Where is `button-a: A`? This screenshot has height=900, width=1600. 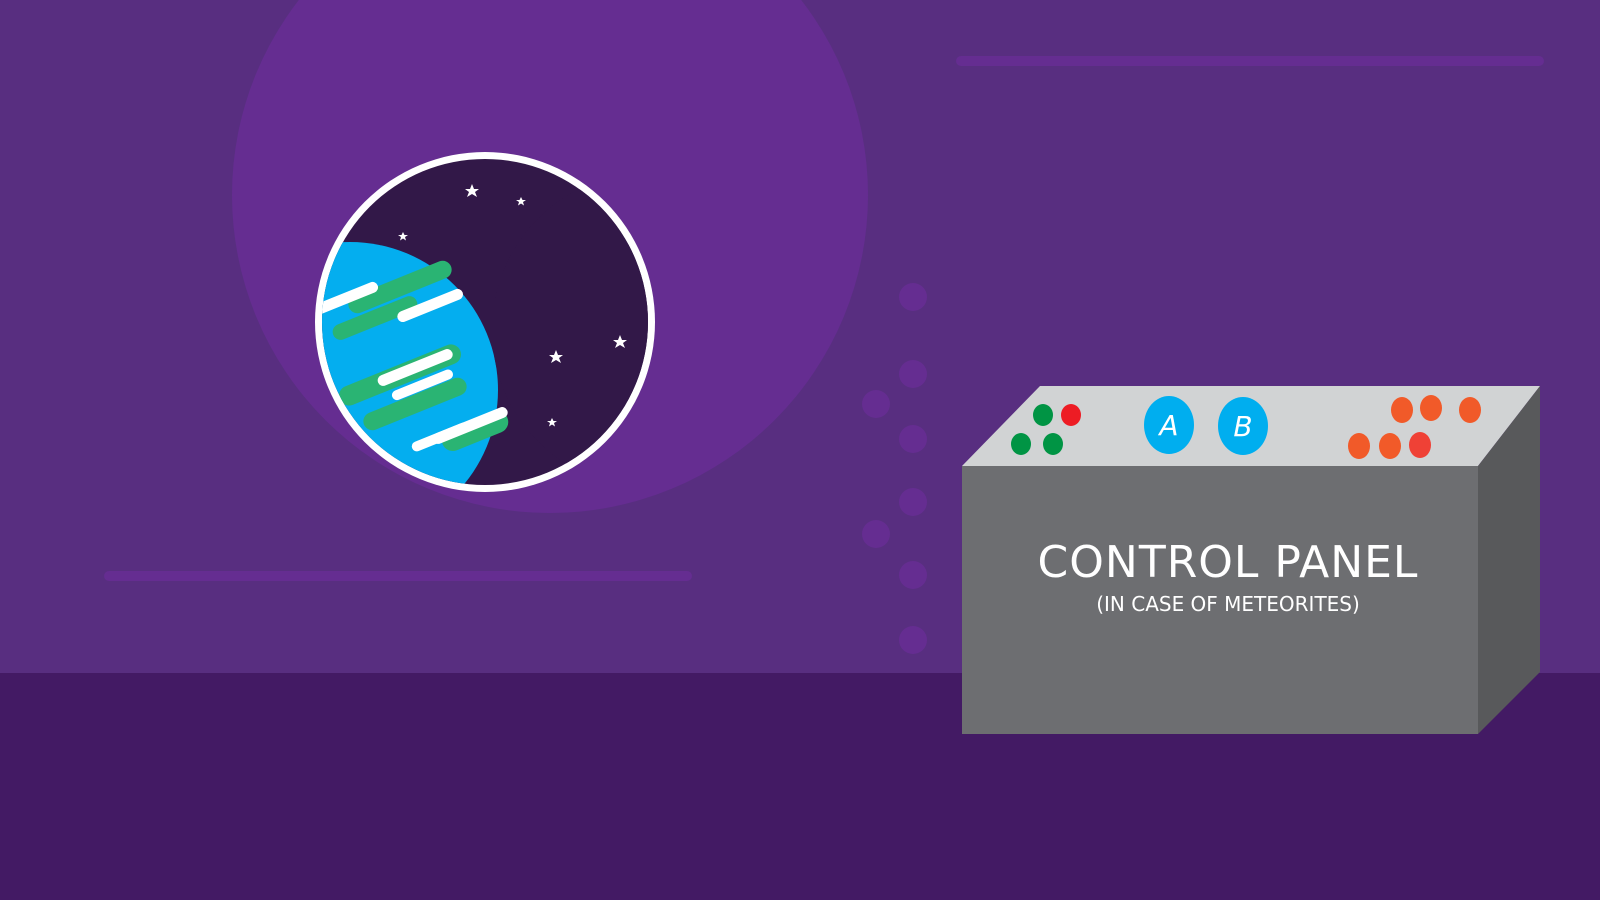 button-a: A is located at coordinates (1169, 425).